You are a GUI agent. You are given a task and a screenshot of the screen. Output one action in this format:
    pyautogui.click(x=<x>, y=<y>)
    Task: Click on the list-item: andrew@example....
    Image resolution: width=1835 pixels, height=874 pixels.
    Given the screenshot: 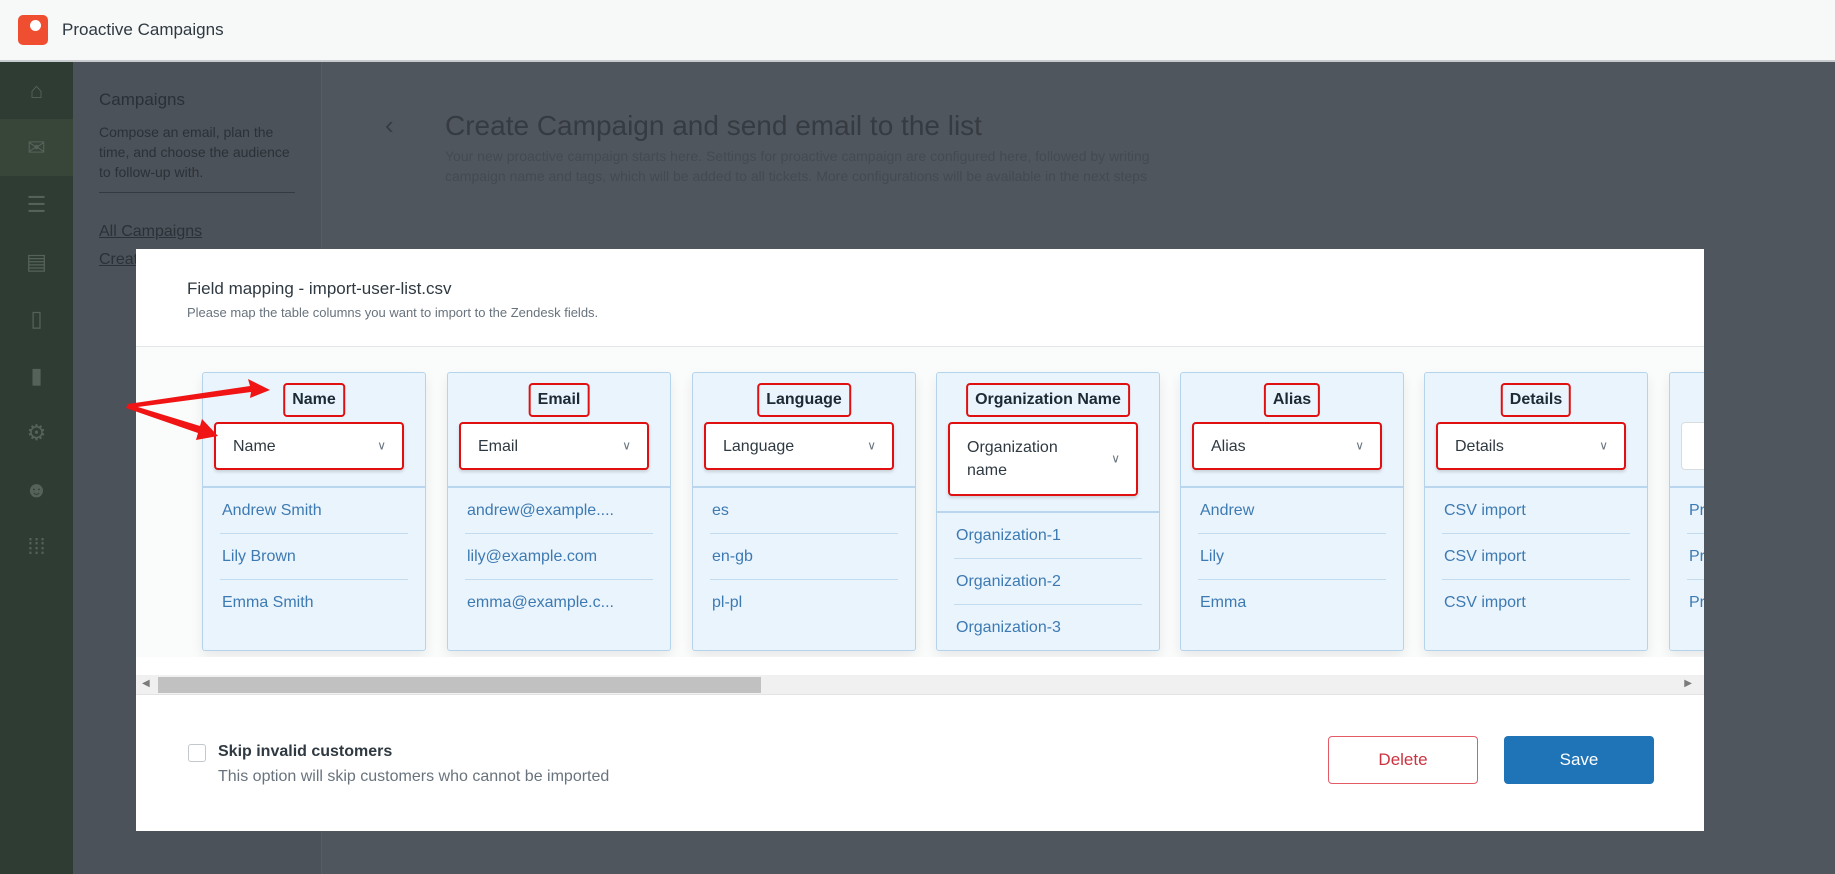 What is the action you would take?
    pyautogui.click(x=559, y=511)
    